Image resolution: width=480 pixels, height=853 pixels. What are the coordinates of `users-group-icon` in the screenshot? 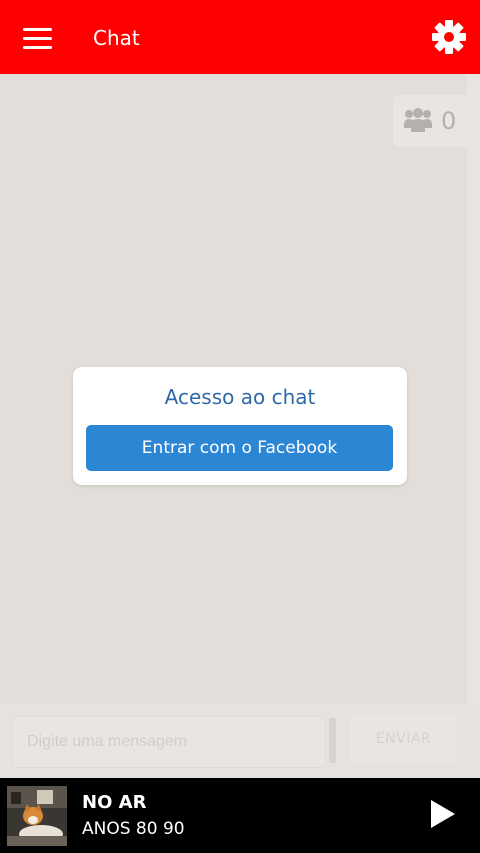 It's located at (418, 120).